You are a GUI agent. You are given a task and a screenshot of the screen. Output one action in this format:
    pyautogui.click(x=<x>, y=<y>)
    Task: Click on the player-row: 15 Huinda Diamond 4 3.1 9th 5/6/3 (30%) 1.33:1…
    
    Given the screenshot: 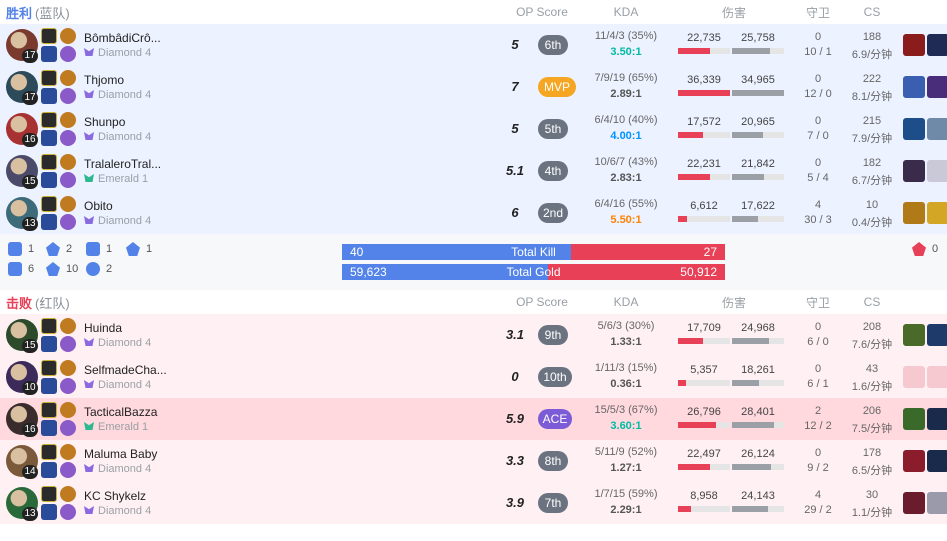 What is the action you would take?
    pyautogui.click(x=473, y=335)
    